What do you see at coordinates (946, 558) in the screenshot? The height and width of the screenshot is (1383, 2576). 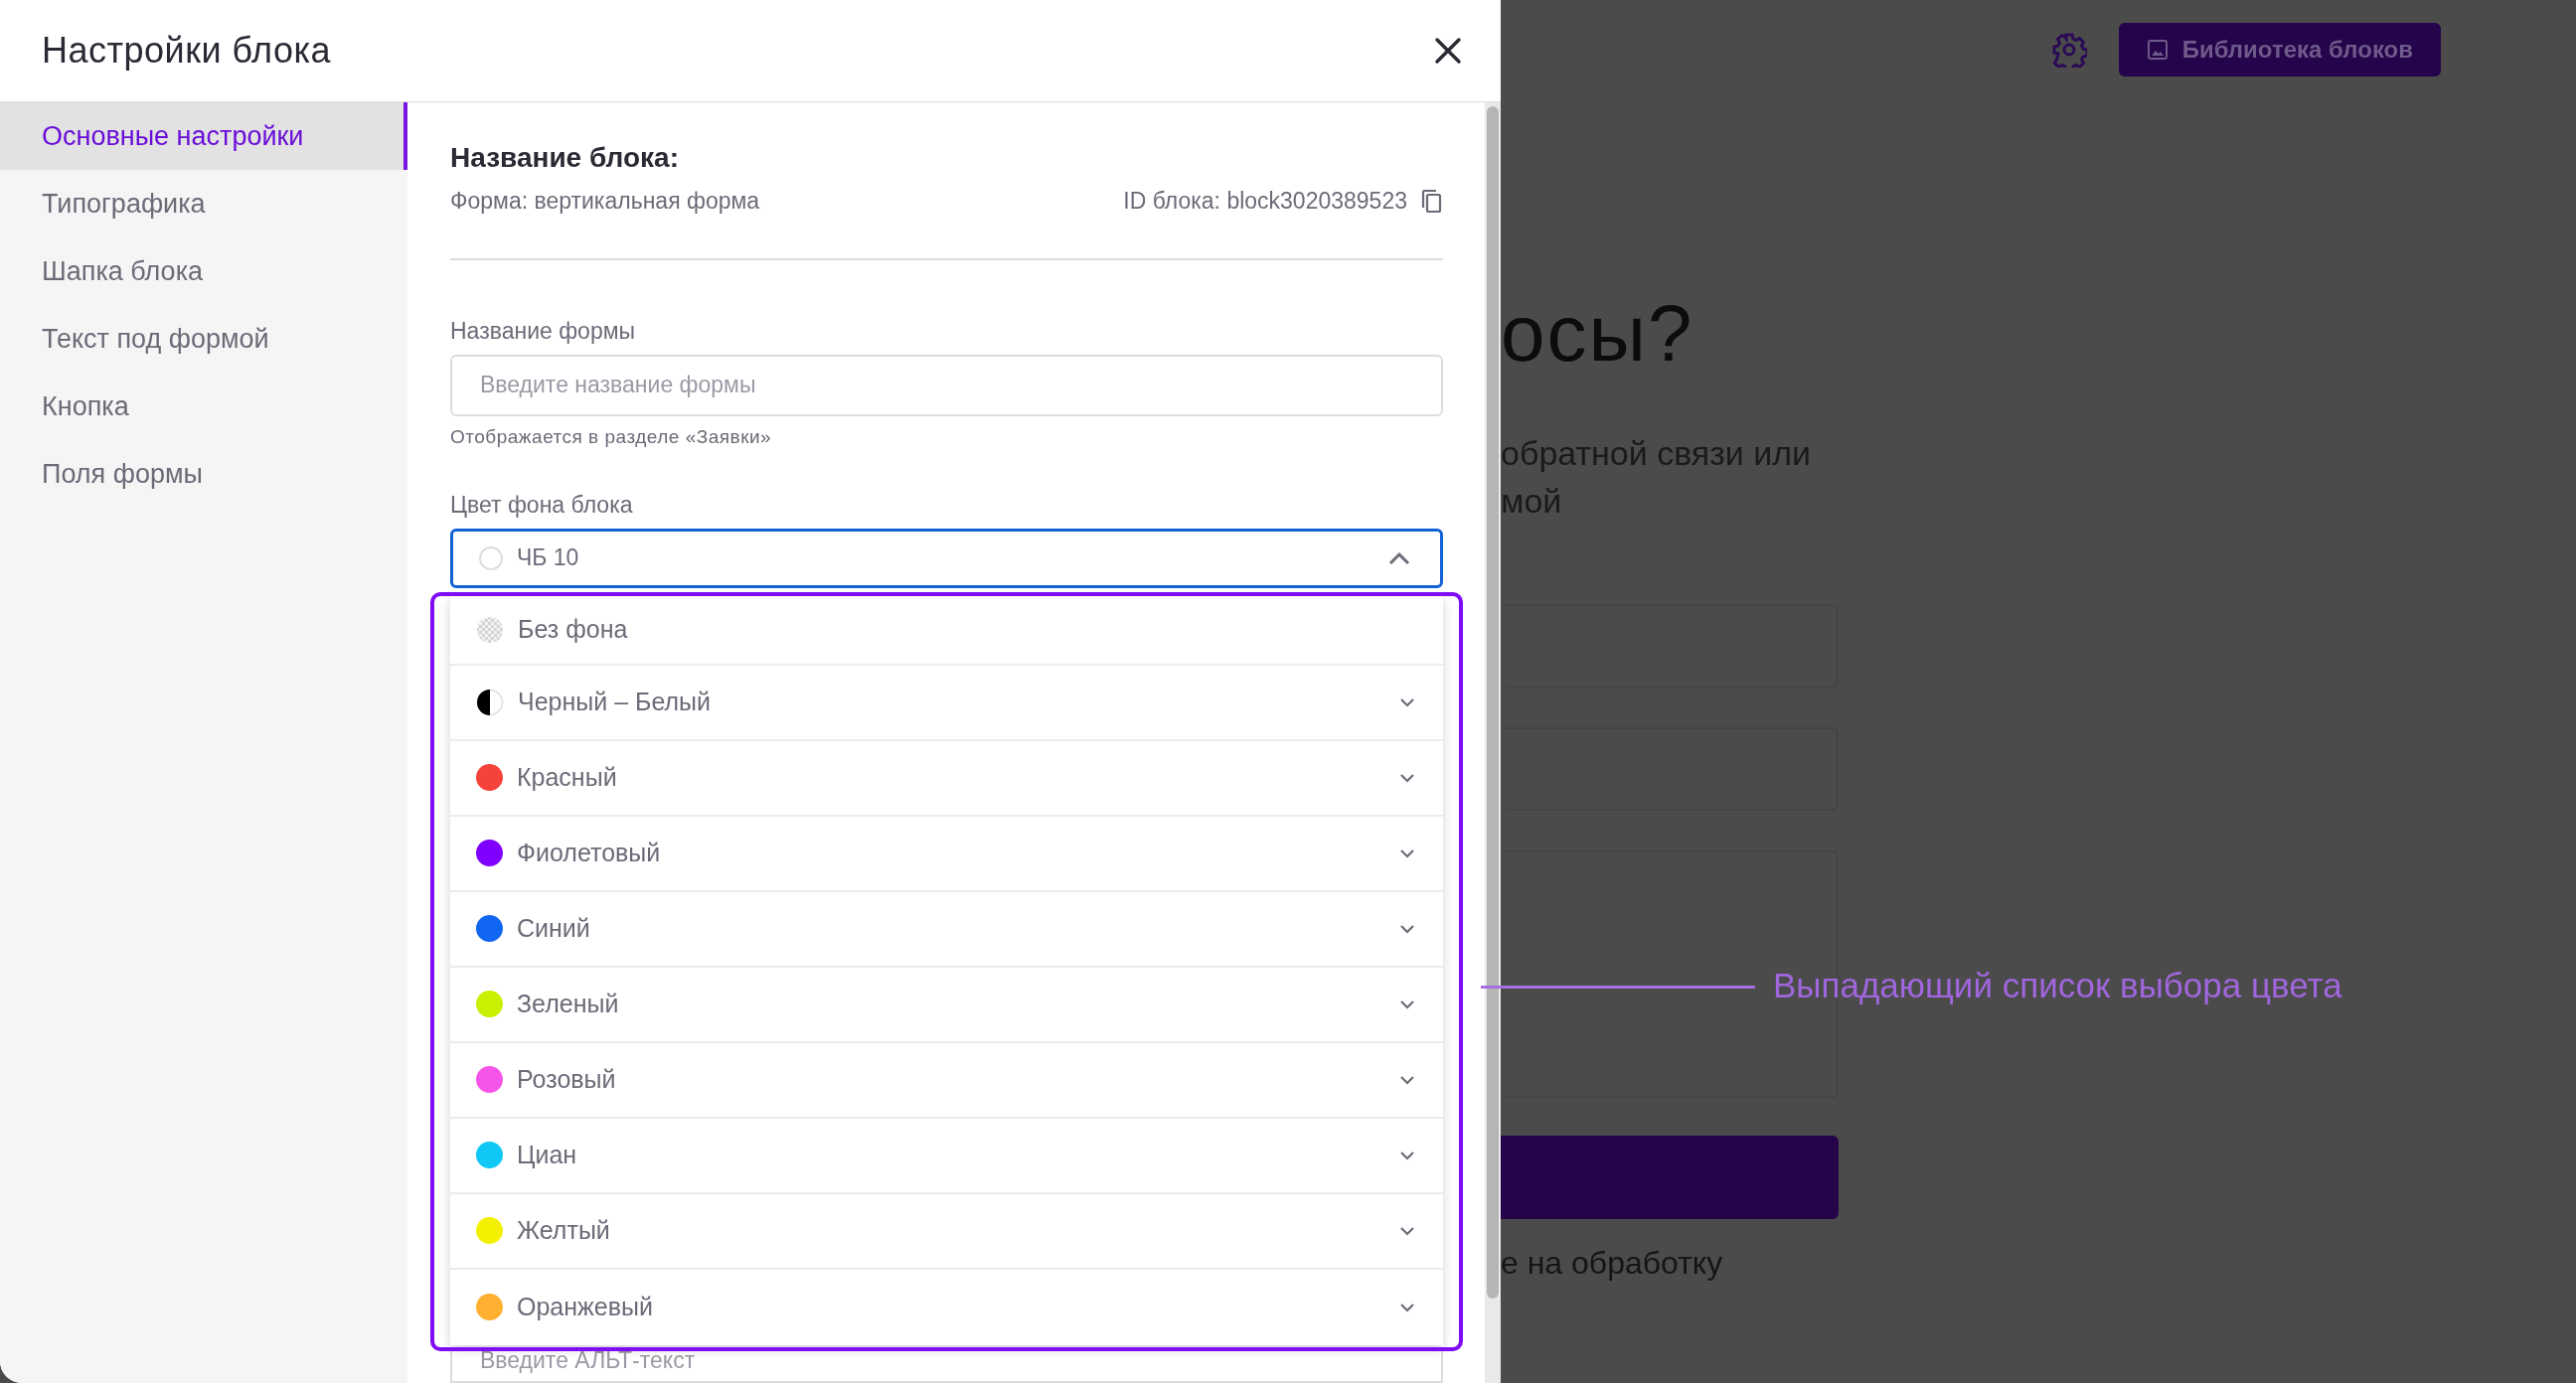 I see `color-select: ЧБ 10` at bounding box center [946, 558].